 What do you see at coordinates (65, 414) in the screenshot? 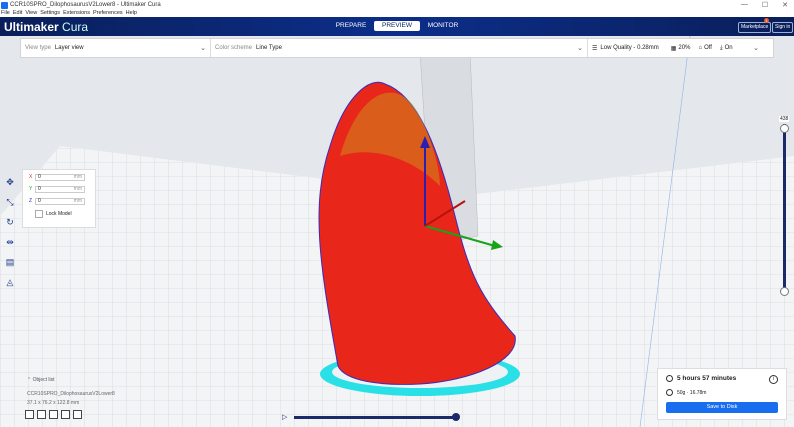
I see `left-view-icon` at bounding box center [65, 414].